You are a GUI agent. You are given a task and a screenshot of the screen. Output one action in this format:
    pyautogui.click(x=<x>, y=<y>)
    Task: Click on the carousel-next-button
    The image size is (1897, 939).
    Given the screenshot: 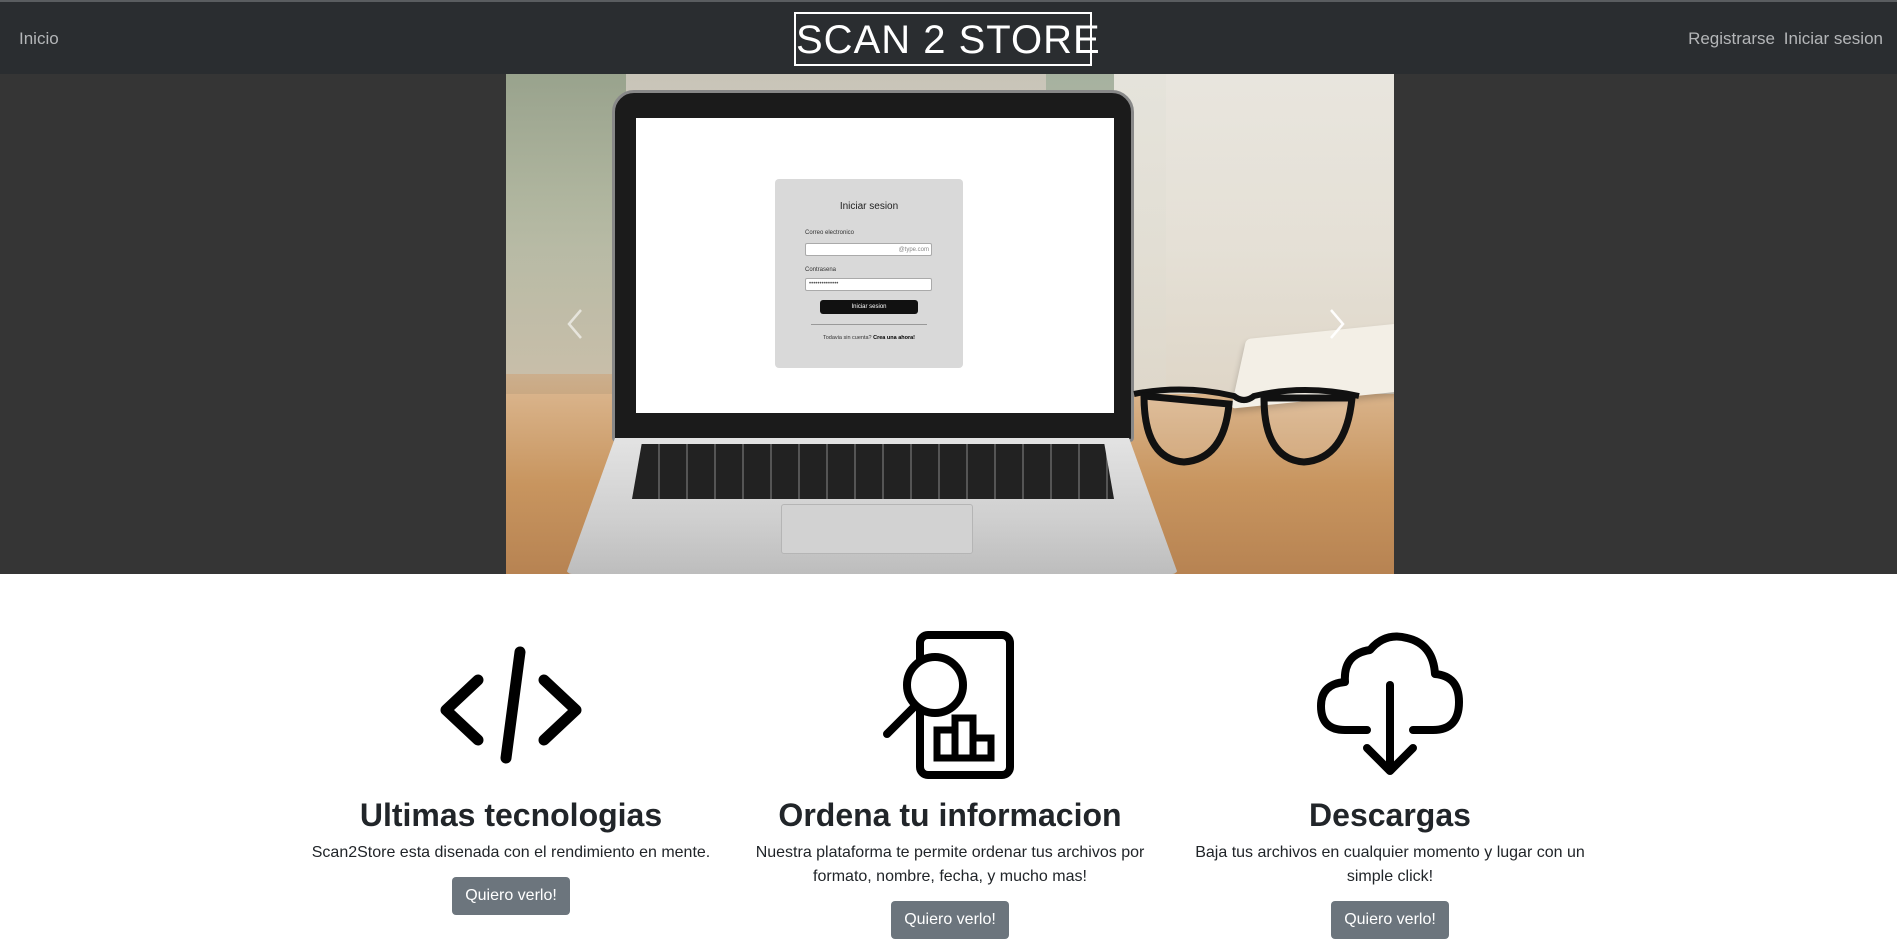 What is the action you would take?
    pyautogui.click(x=1336, y=324)
    